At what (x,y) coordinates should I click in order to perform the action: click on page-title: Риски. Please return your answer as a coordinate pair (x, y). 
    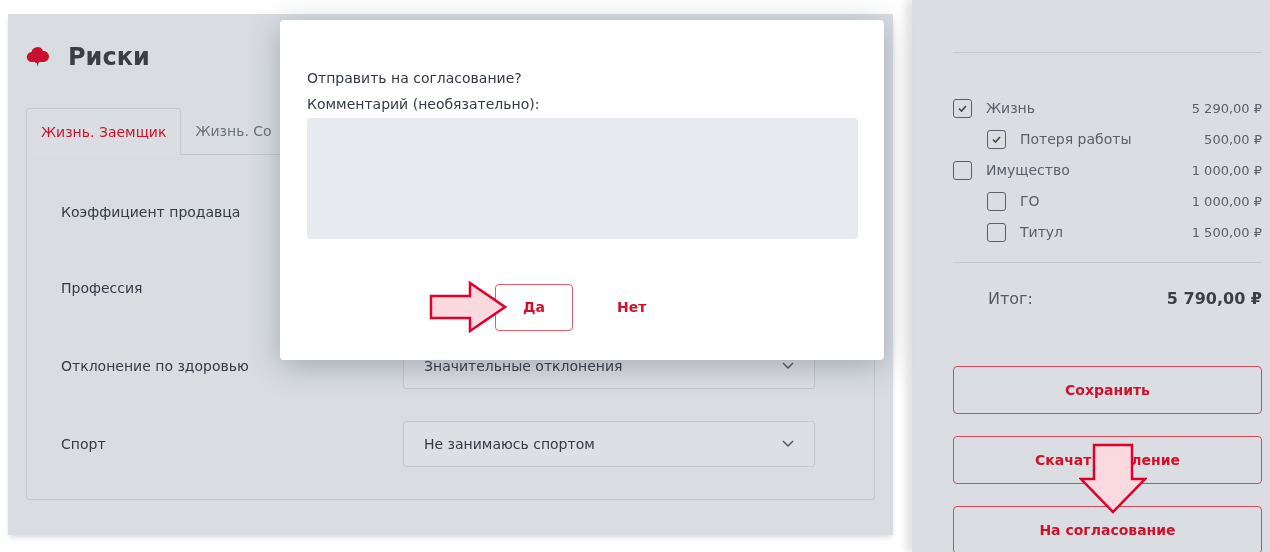
    Looking at the image, I should click on (109, 57).